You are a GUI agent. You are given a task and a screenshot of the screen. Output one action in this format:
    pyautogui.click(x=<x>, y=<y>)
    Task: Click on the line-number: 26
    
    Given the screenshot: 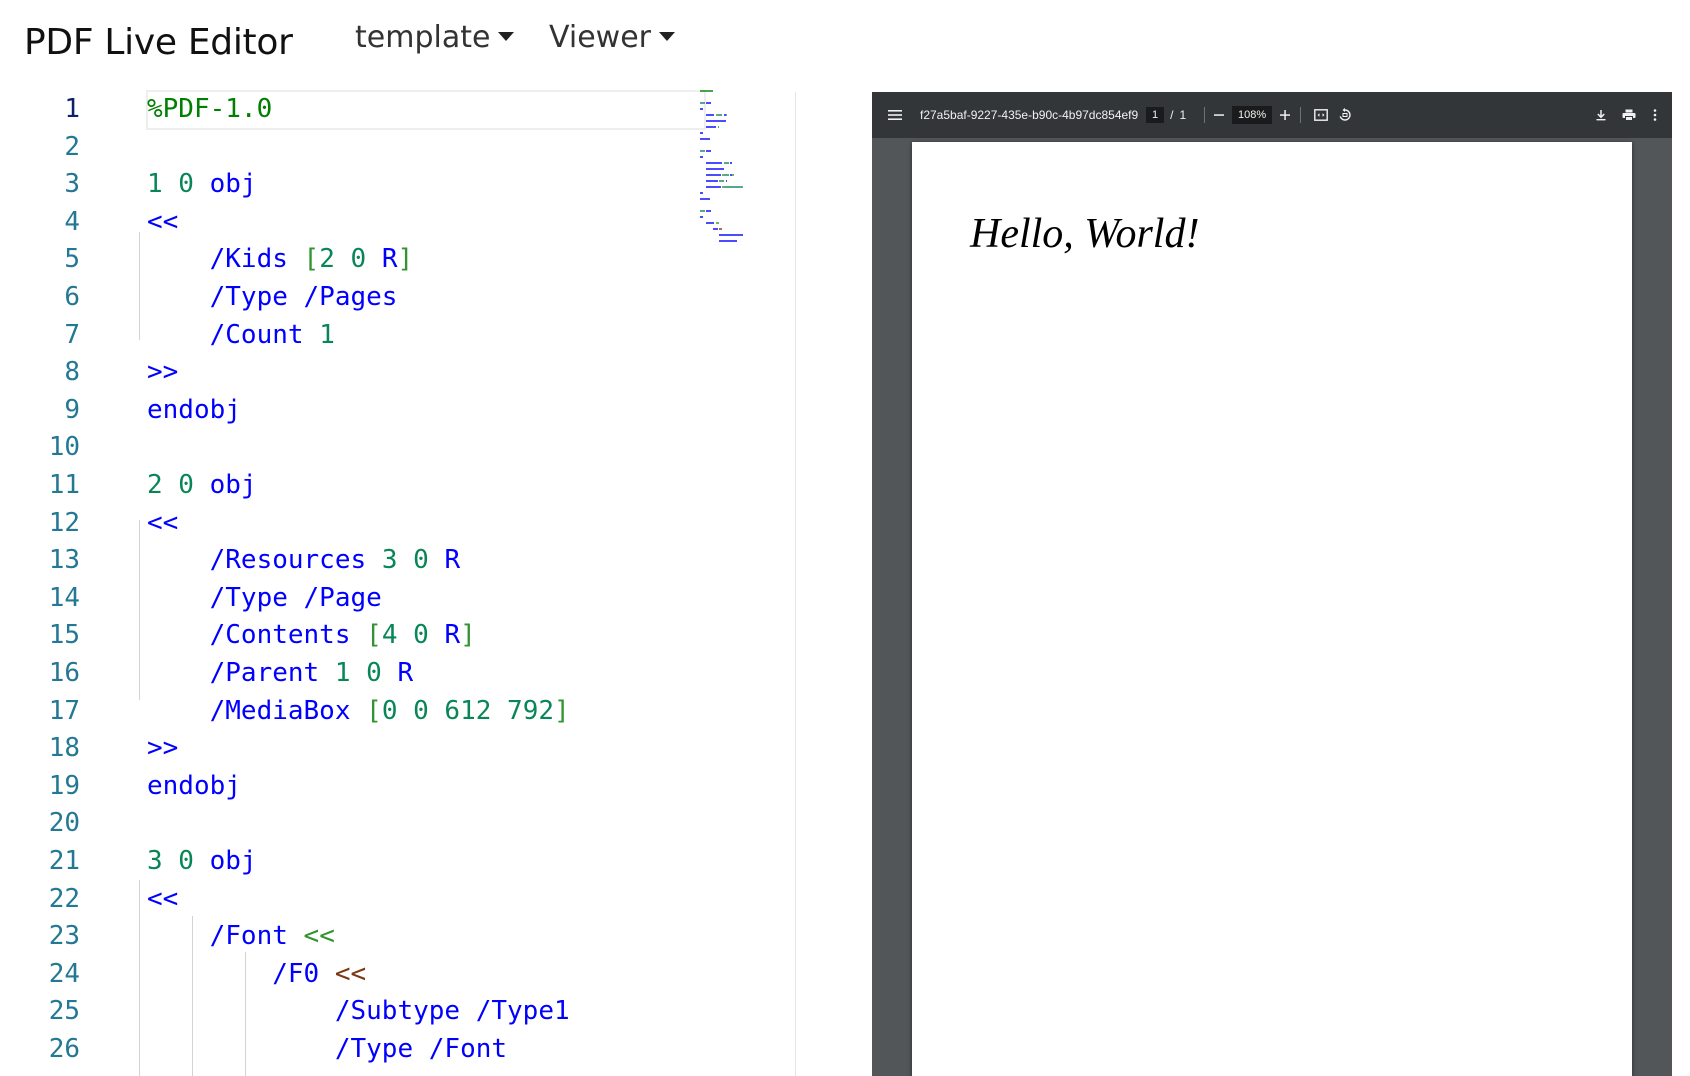 What is the action you would take?
    pyautogui.click(x=64, y=1049)
    